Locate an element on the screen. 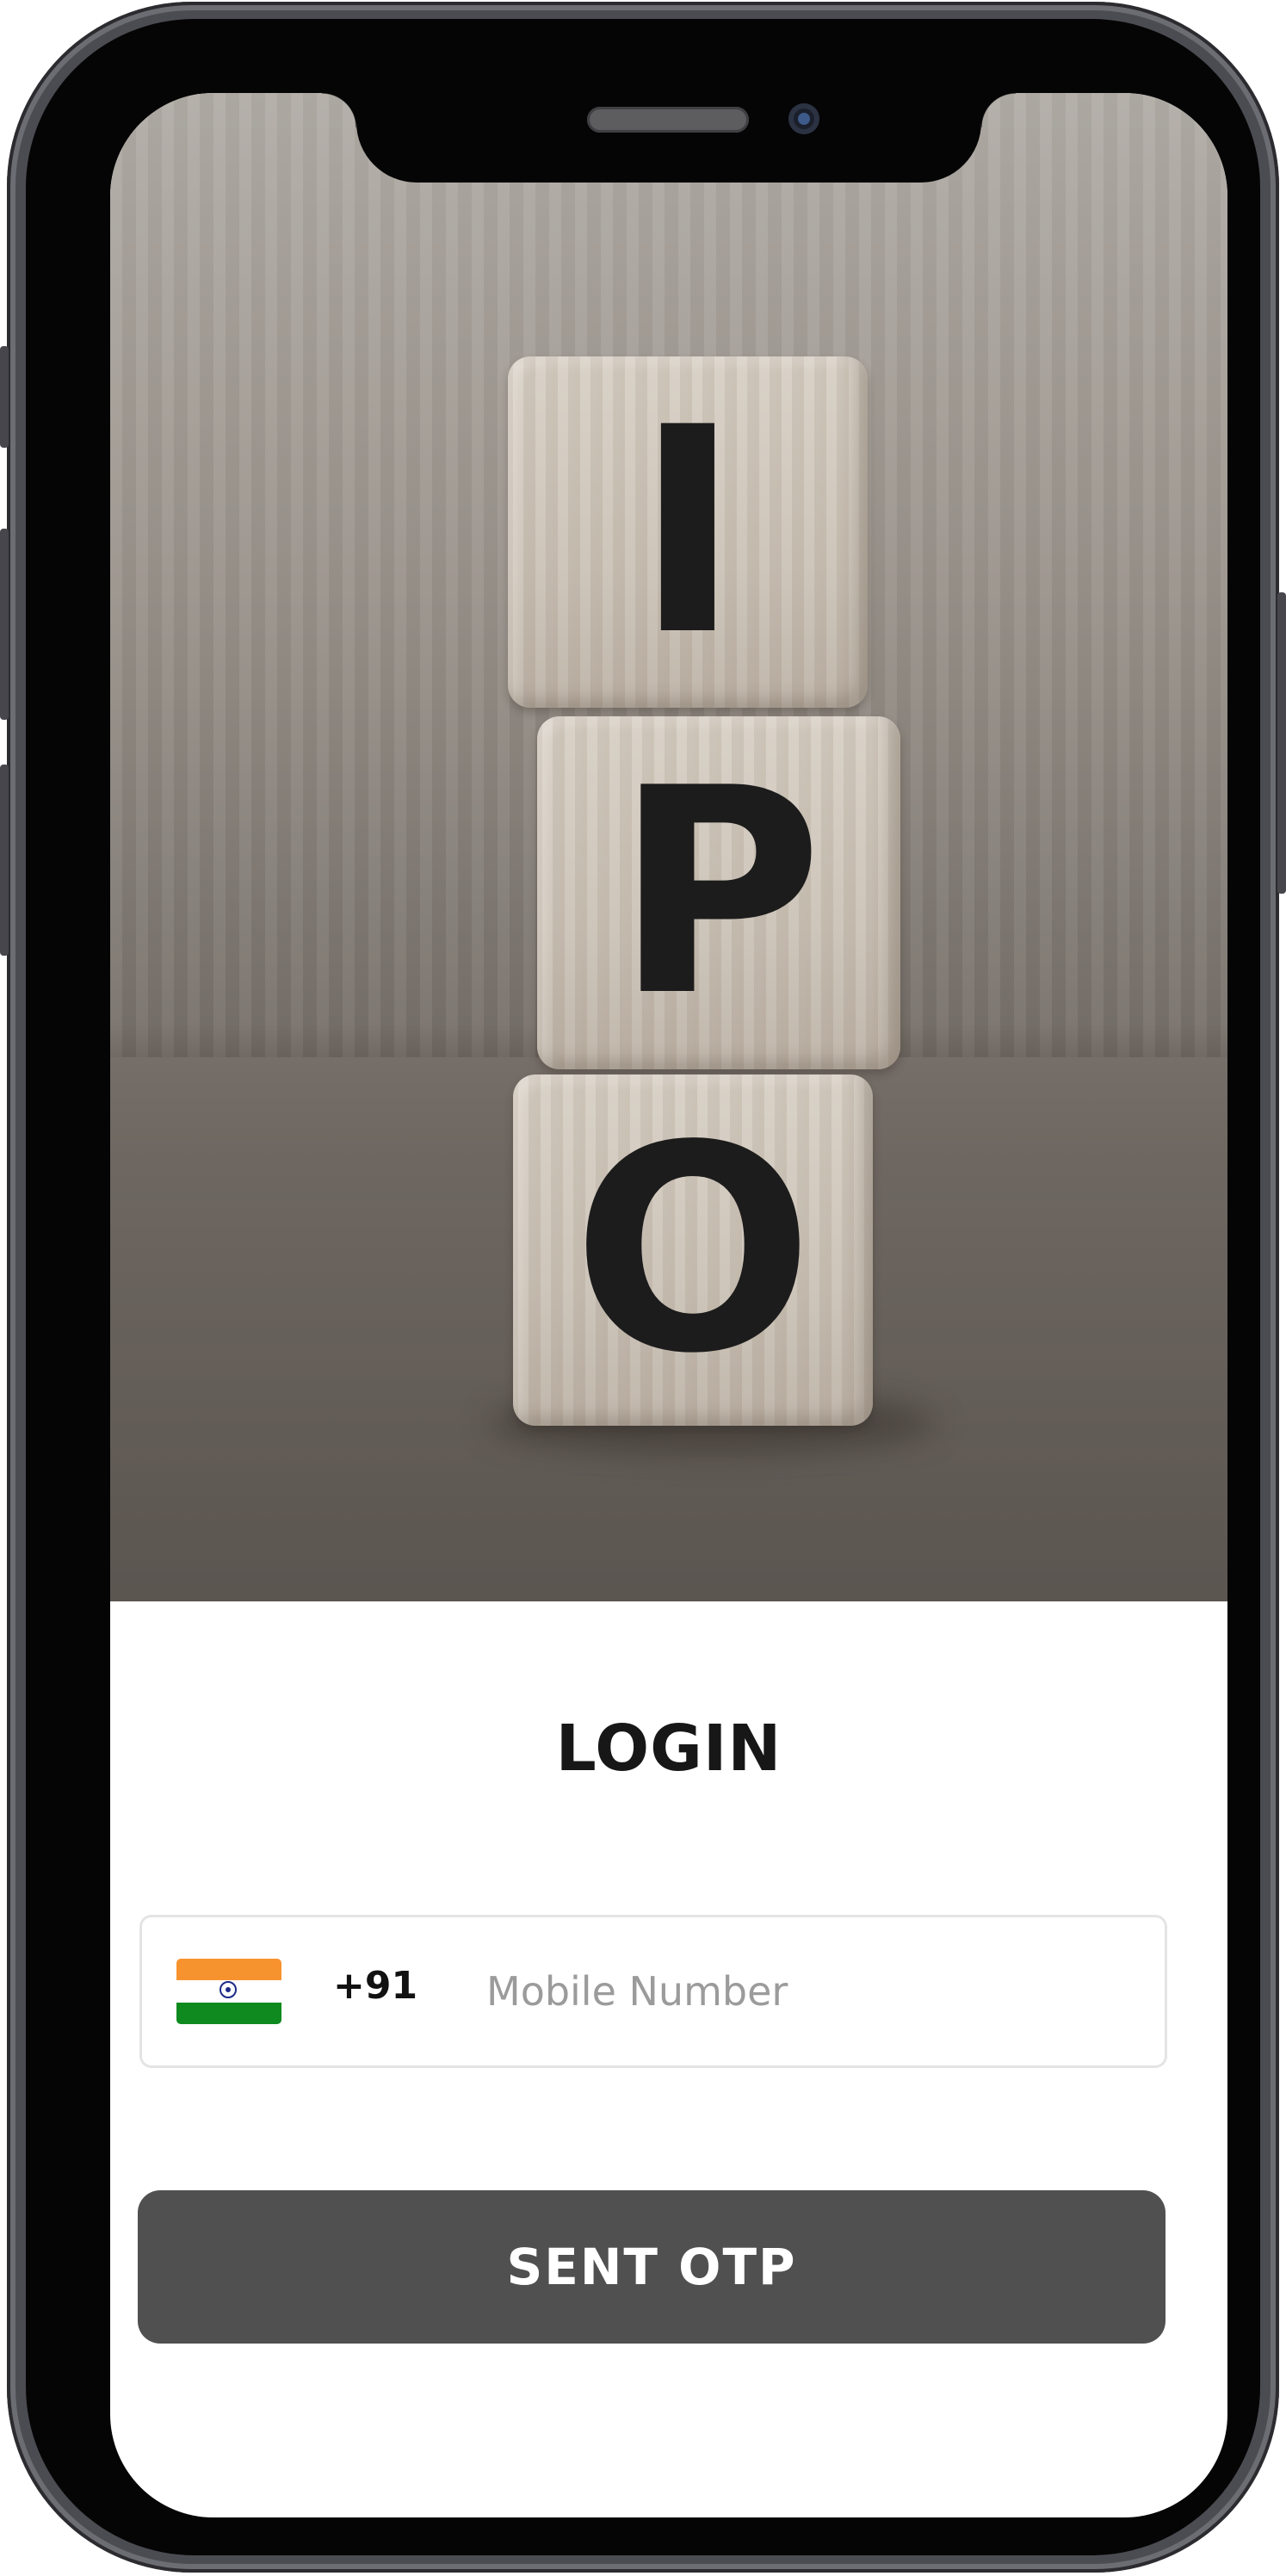 The image size is (1286, 2576). cube-letter-o: O is located at coordinates (693, 1250).